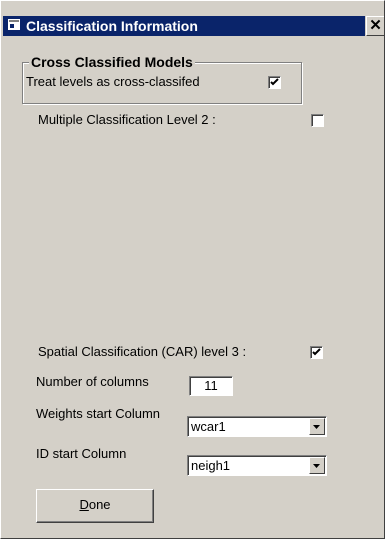 This screenshot has height=539, width=385. I want to click on done-button: Done, so click(95, 506).